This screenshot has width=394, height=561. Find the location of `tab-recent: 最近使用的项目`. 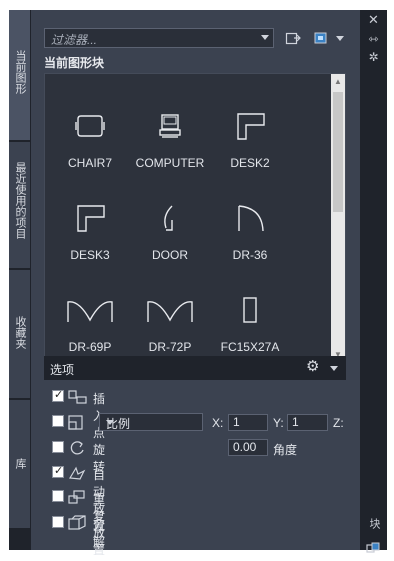

tab-recent: 最近使用的项目 is located at coordinates (20, 206).